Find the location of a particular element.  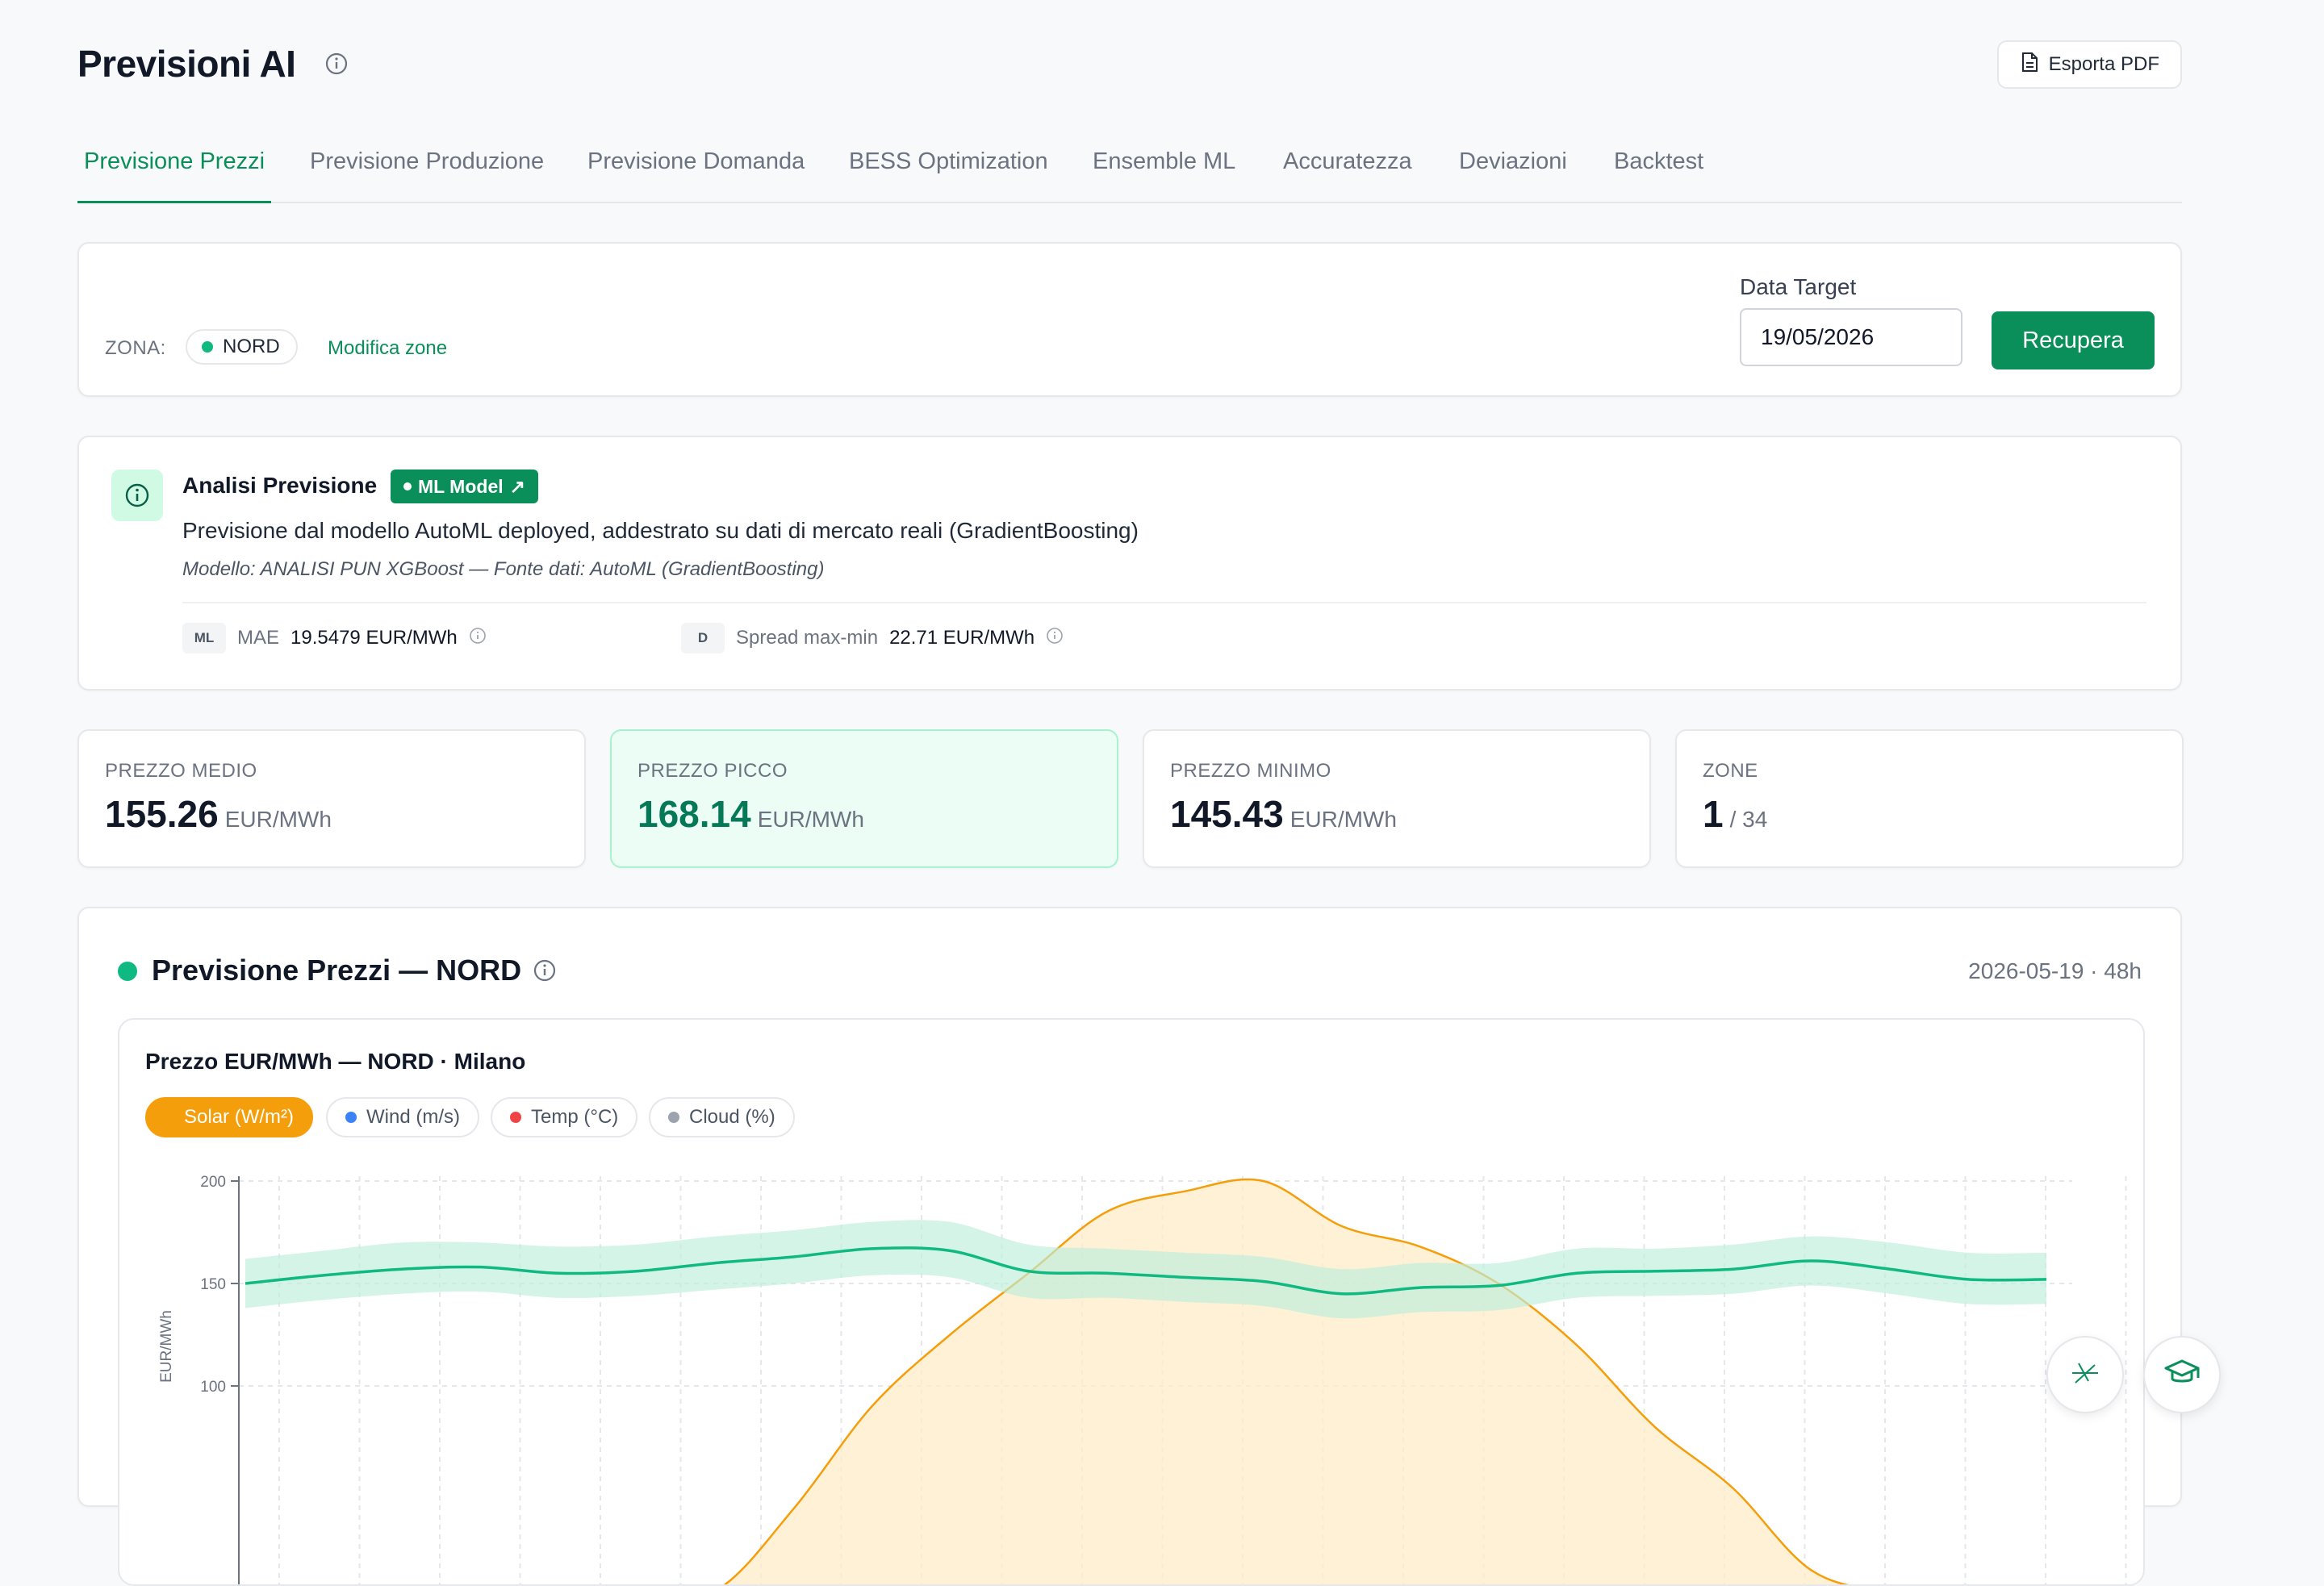

y-tick-label: 150 is located at coordinates (213, 1285).